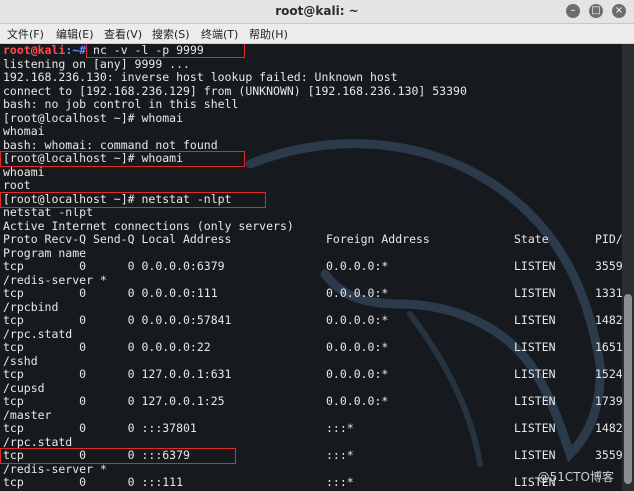 This screenshot has width=634, height=491. Describe the element at coordinates (48, 212) in the screenshot. I see `output-line: netstat -nlpt` at that location.